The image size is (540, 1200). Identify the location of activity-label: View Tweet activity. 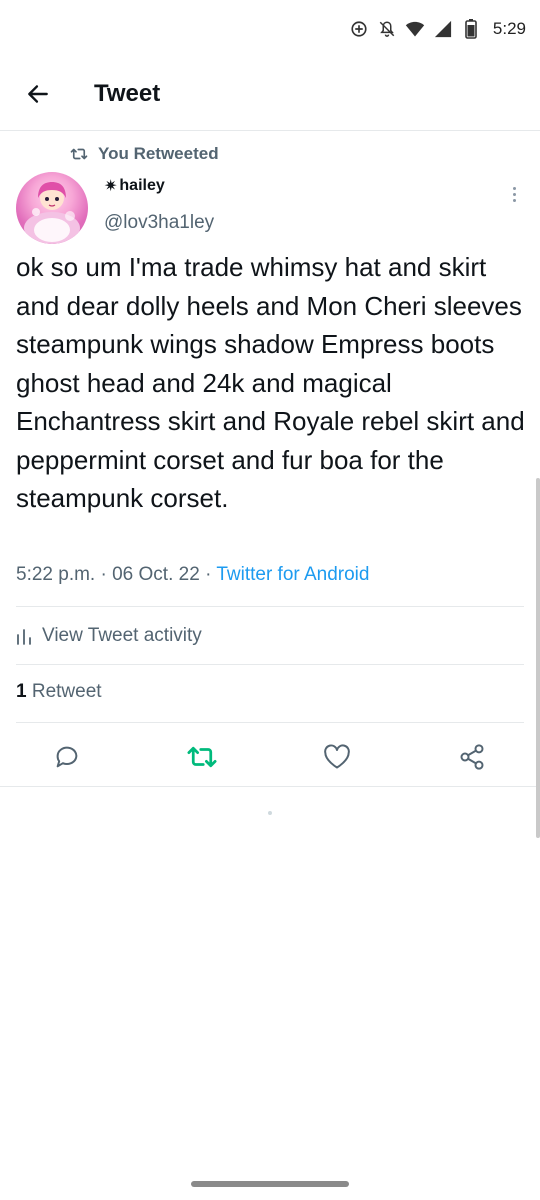
(122, 635).